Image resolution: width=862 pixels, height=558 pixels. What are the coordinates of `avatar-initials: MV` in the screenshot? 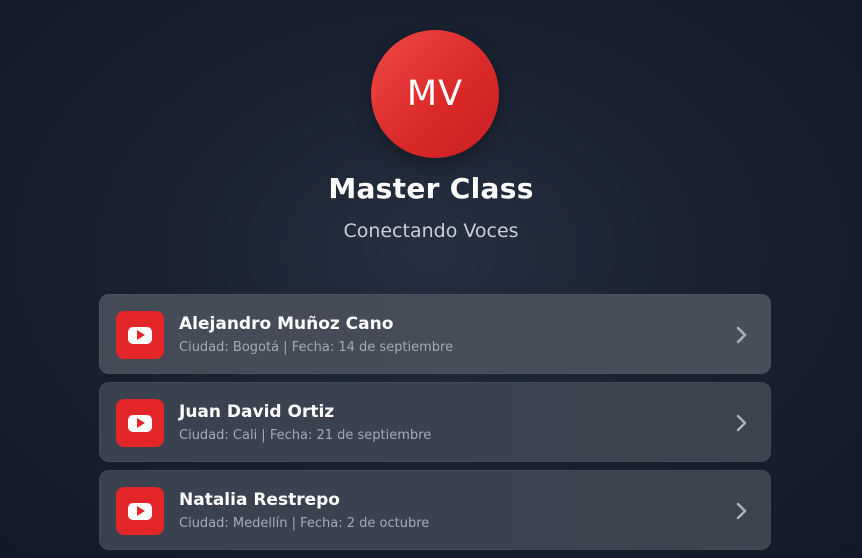 It's located at (435, 94).